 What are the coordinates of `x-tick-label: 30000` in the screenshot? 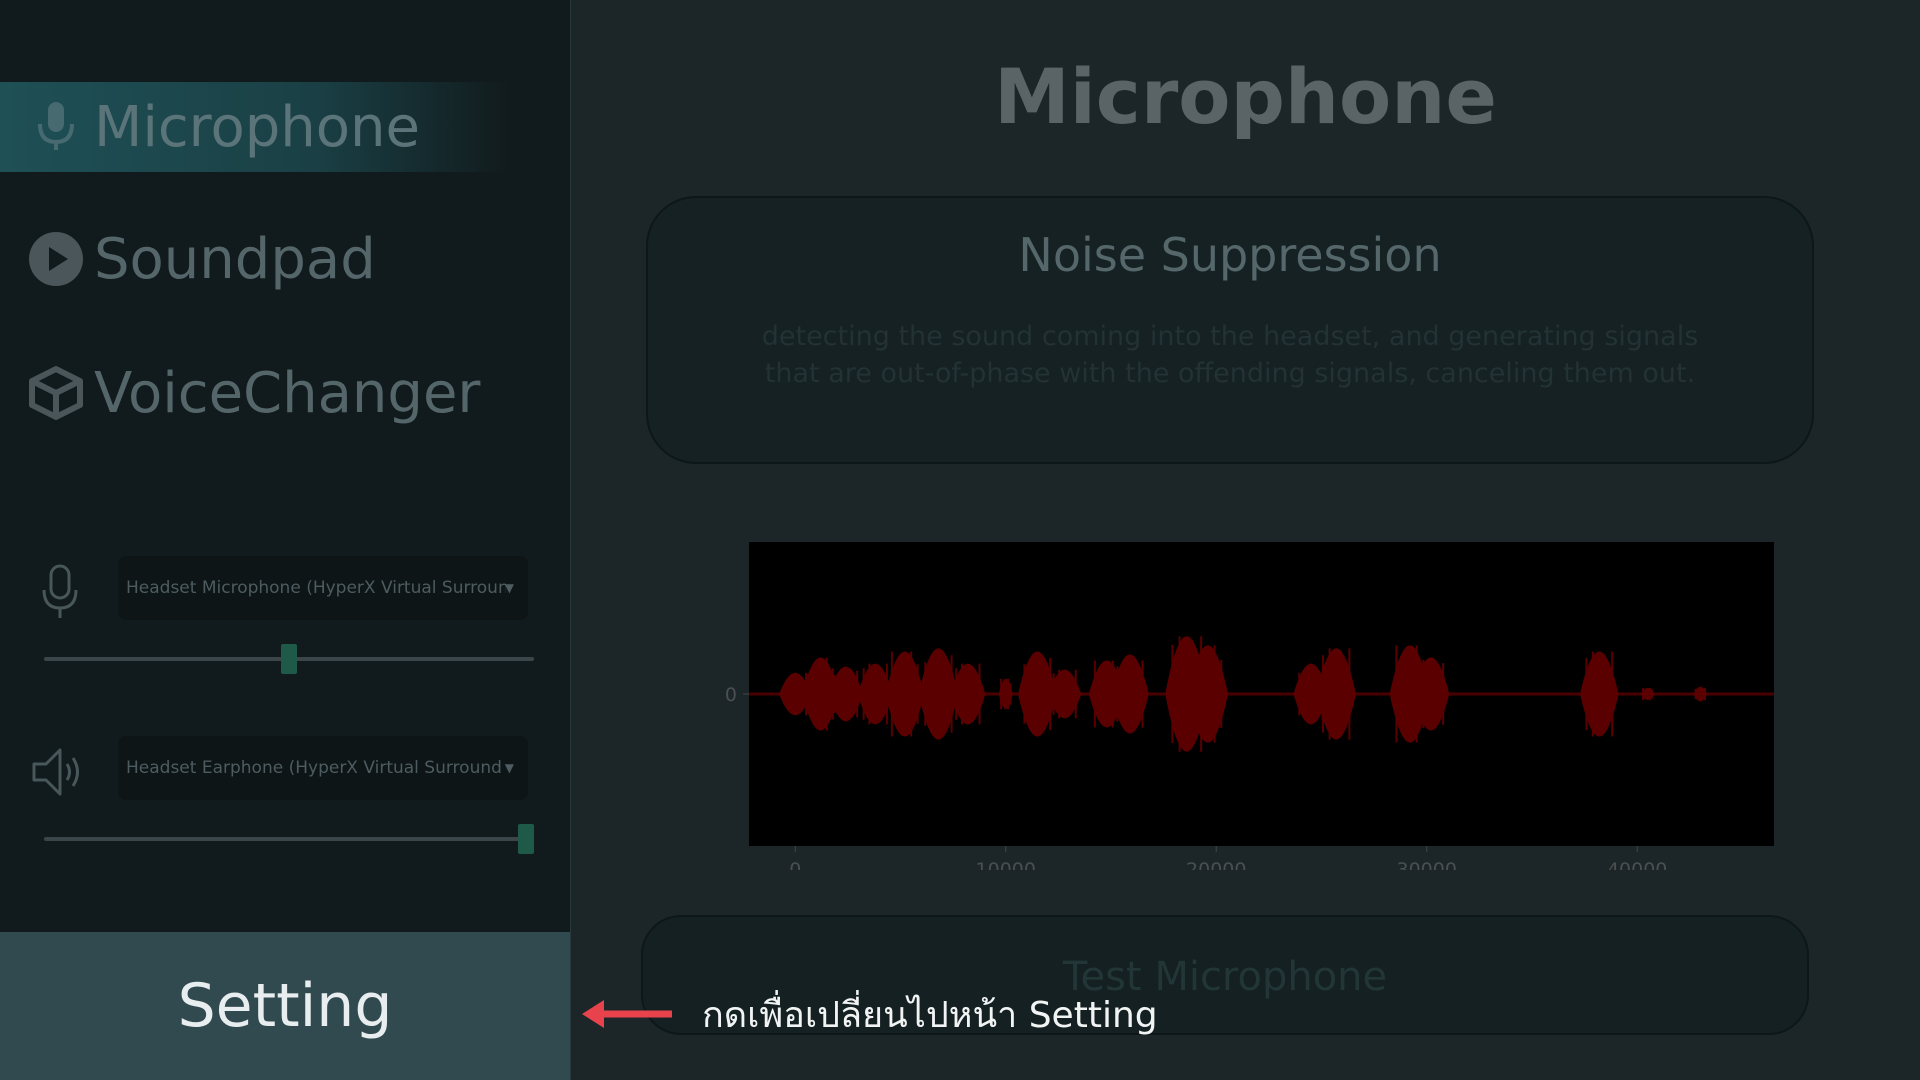 It's located at (1426, 864).